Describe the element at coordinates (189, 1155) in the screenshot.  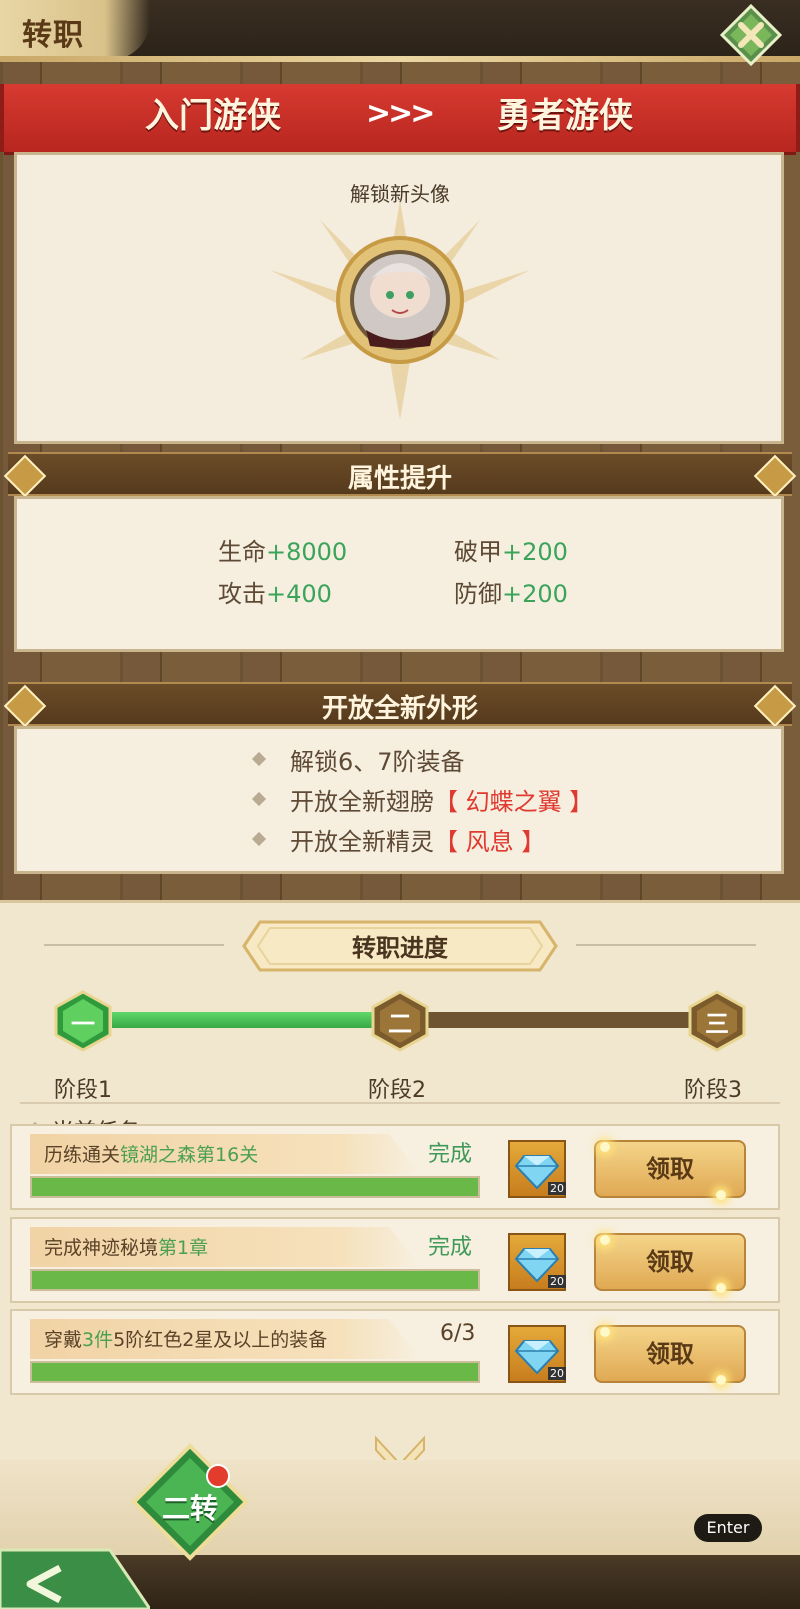
I see `task-highlight: 镜湖之森第16关` at that location.